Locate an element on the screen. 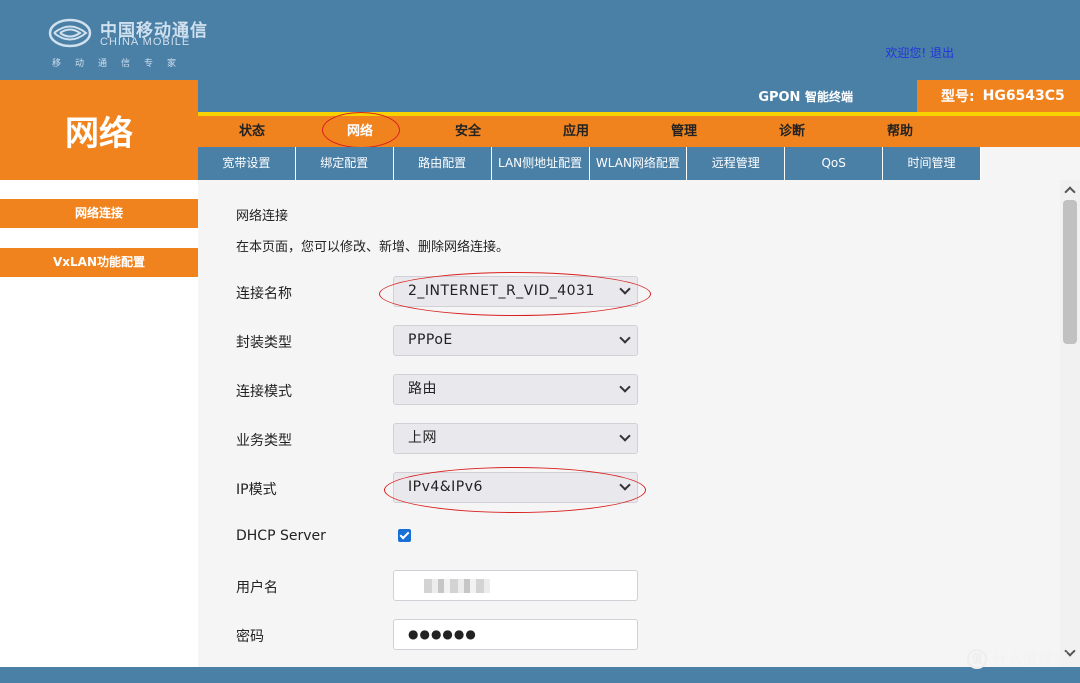 The width and height of the screenshot is (1080, 683). annotation-circle-connection is located at coordinates (515, 294).